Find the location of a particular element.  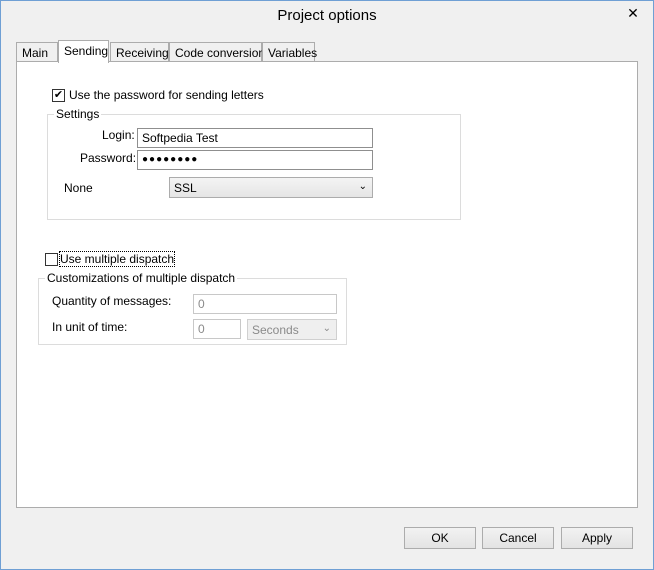

settings-legend: Settings is located at coordinates (78, 114).